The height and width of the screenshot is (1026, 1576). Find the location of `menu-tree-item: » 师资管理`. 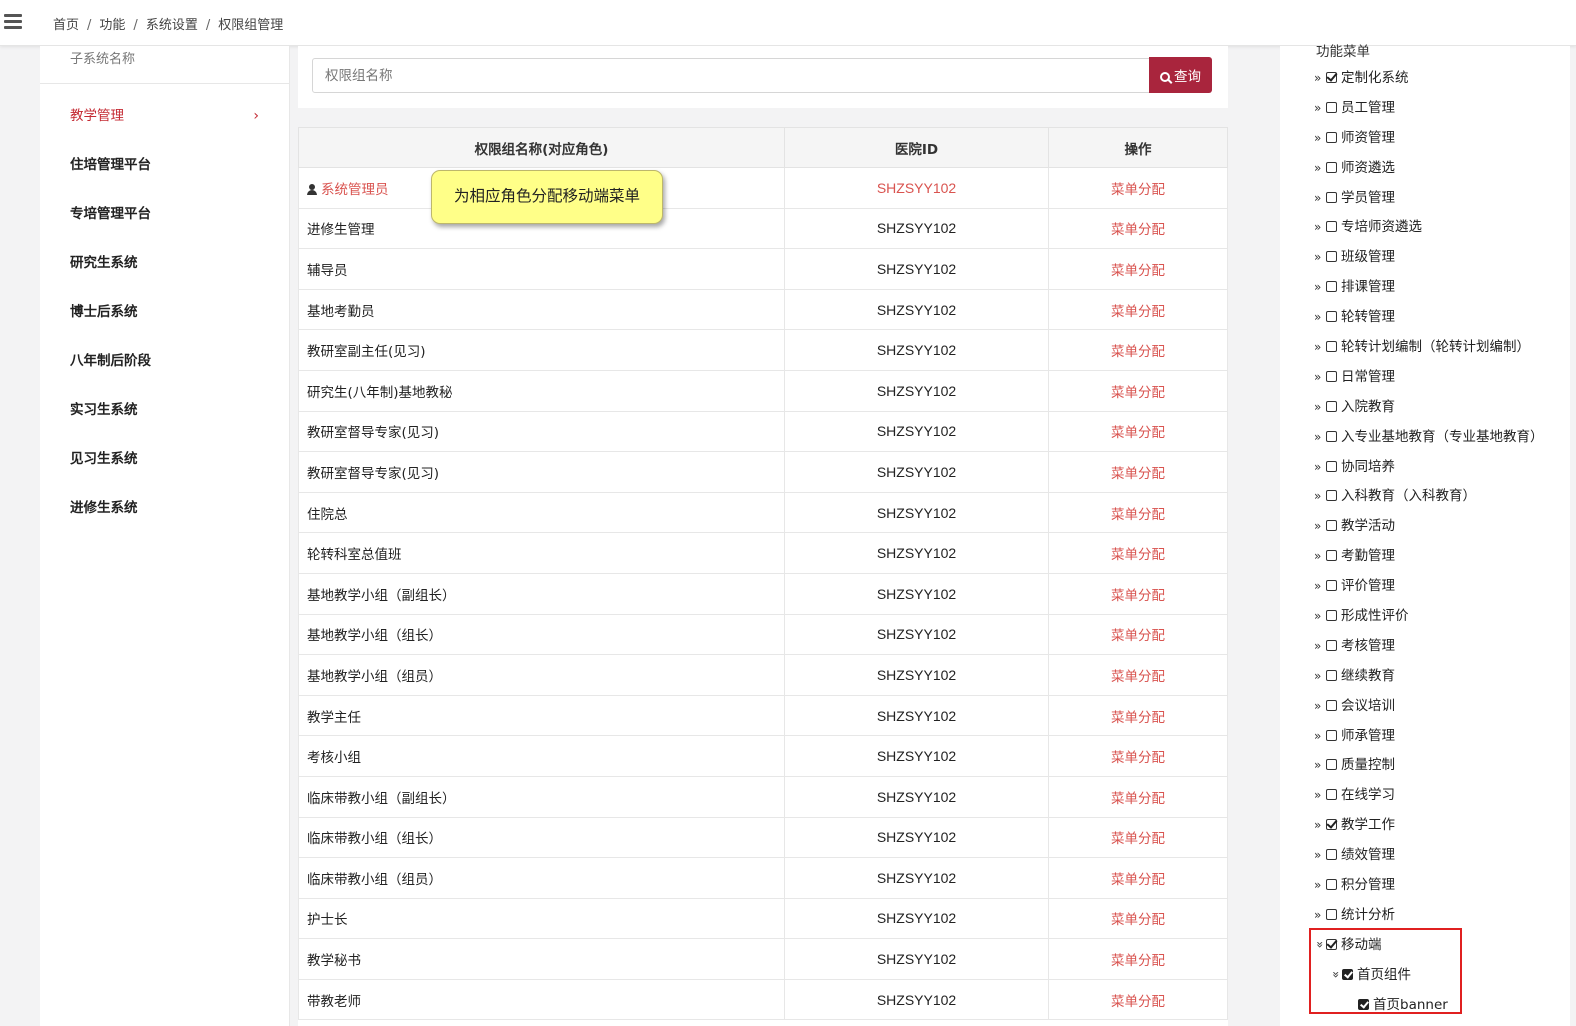

menu-tree-item: » 师资管理 is located at coordinates (1429, 139).